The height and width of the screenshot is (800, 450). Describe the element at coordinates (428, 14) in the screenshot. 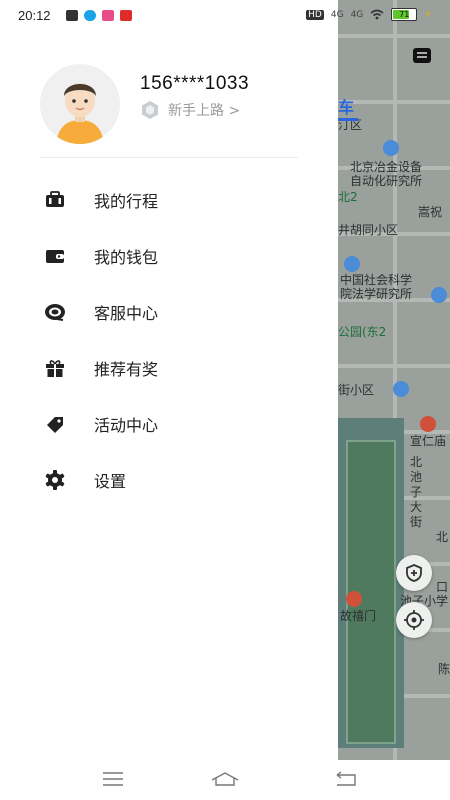

I see `charging-icon: ⚡` at that location.